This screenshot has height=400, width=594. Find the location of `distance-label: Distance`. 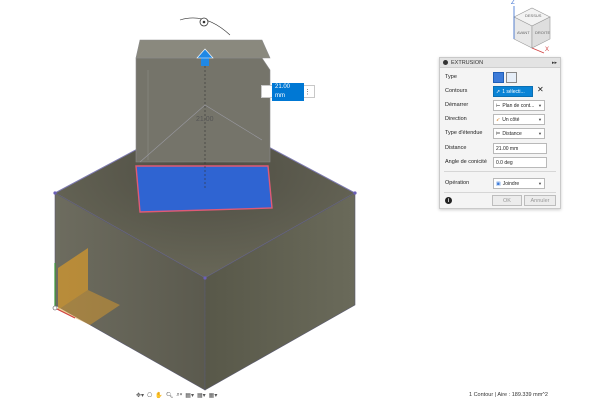

distance-label: Distance is located at coordinates (456, 148).